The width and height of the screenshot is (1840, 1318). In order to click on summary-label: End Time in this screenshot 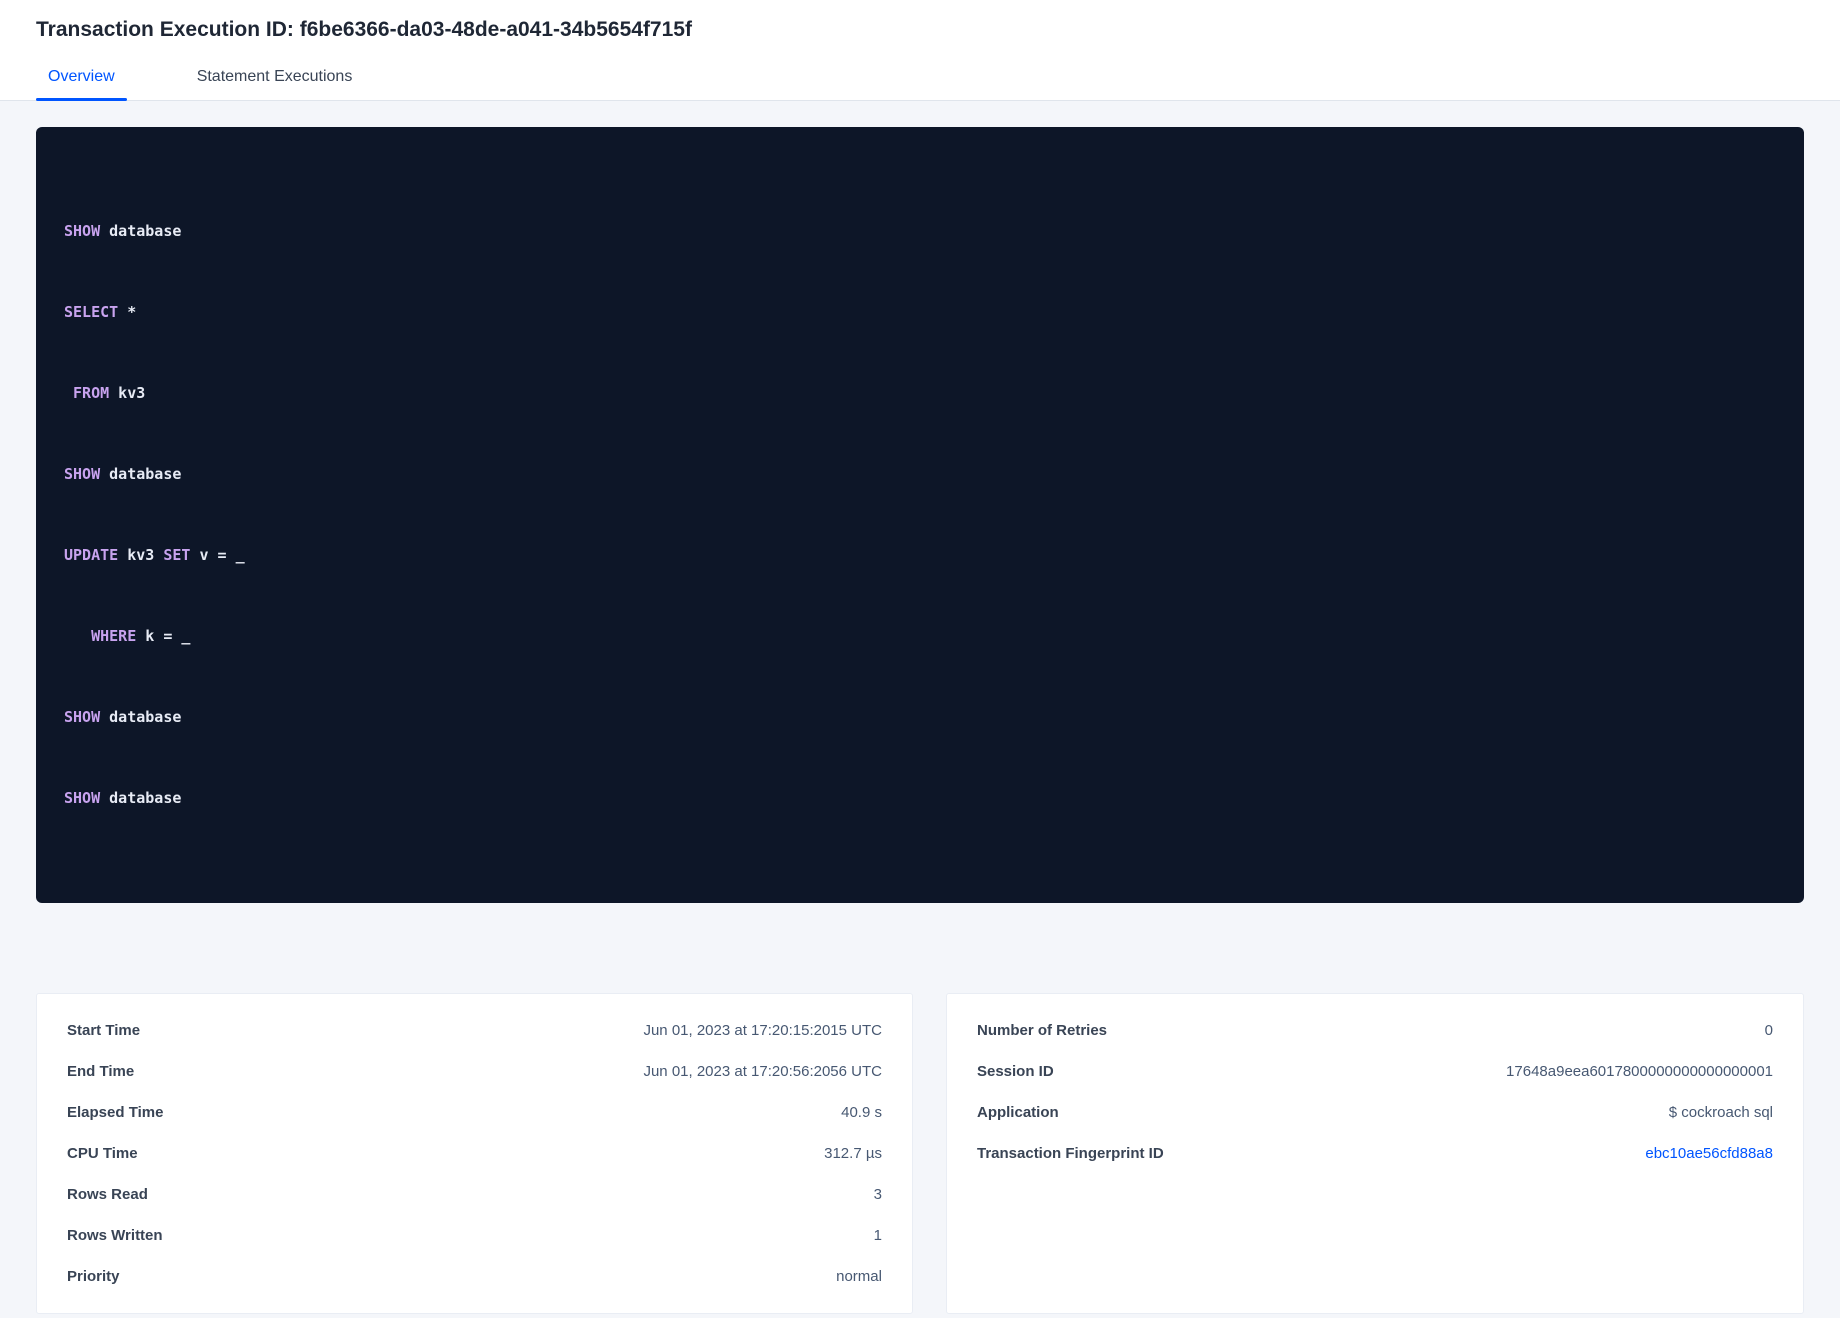, I will do `click(101, 1071)`.